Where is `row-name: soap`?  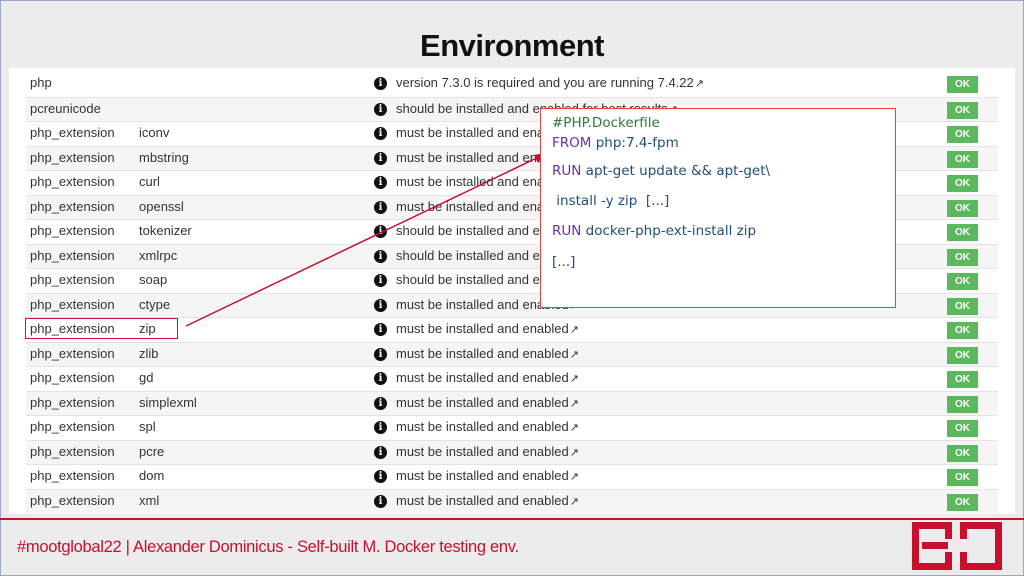
row-name: soap is located at coordinates (153, 279).